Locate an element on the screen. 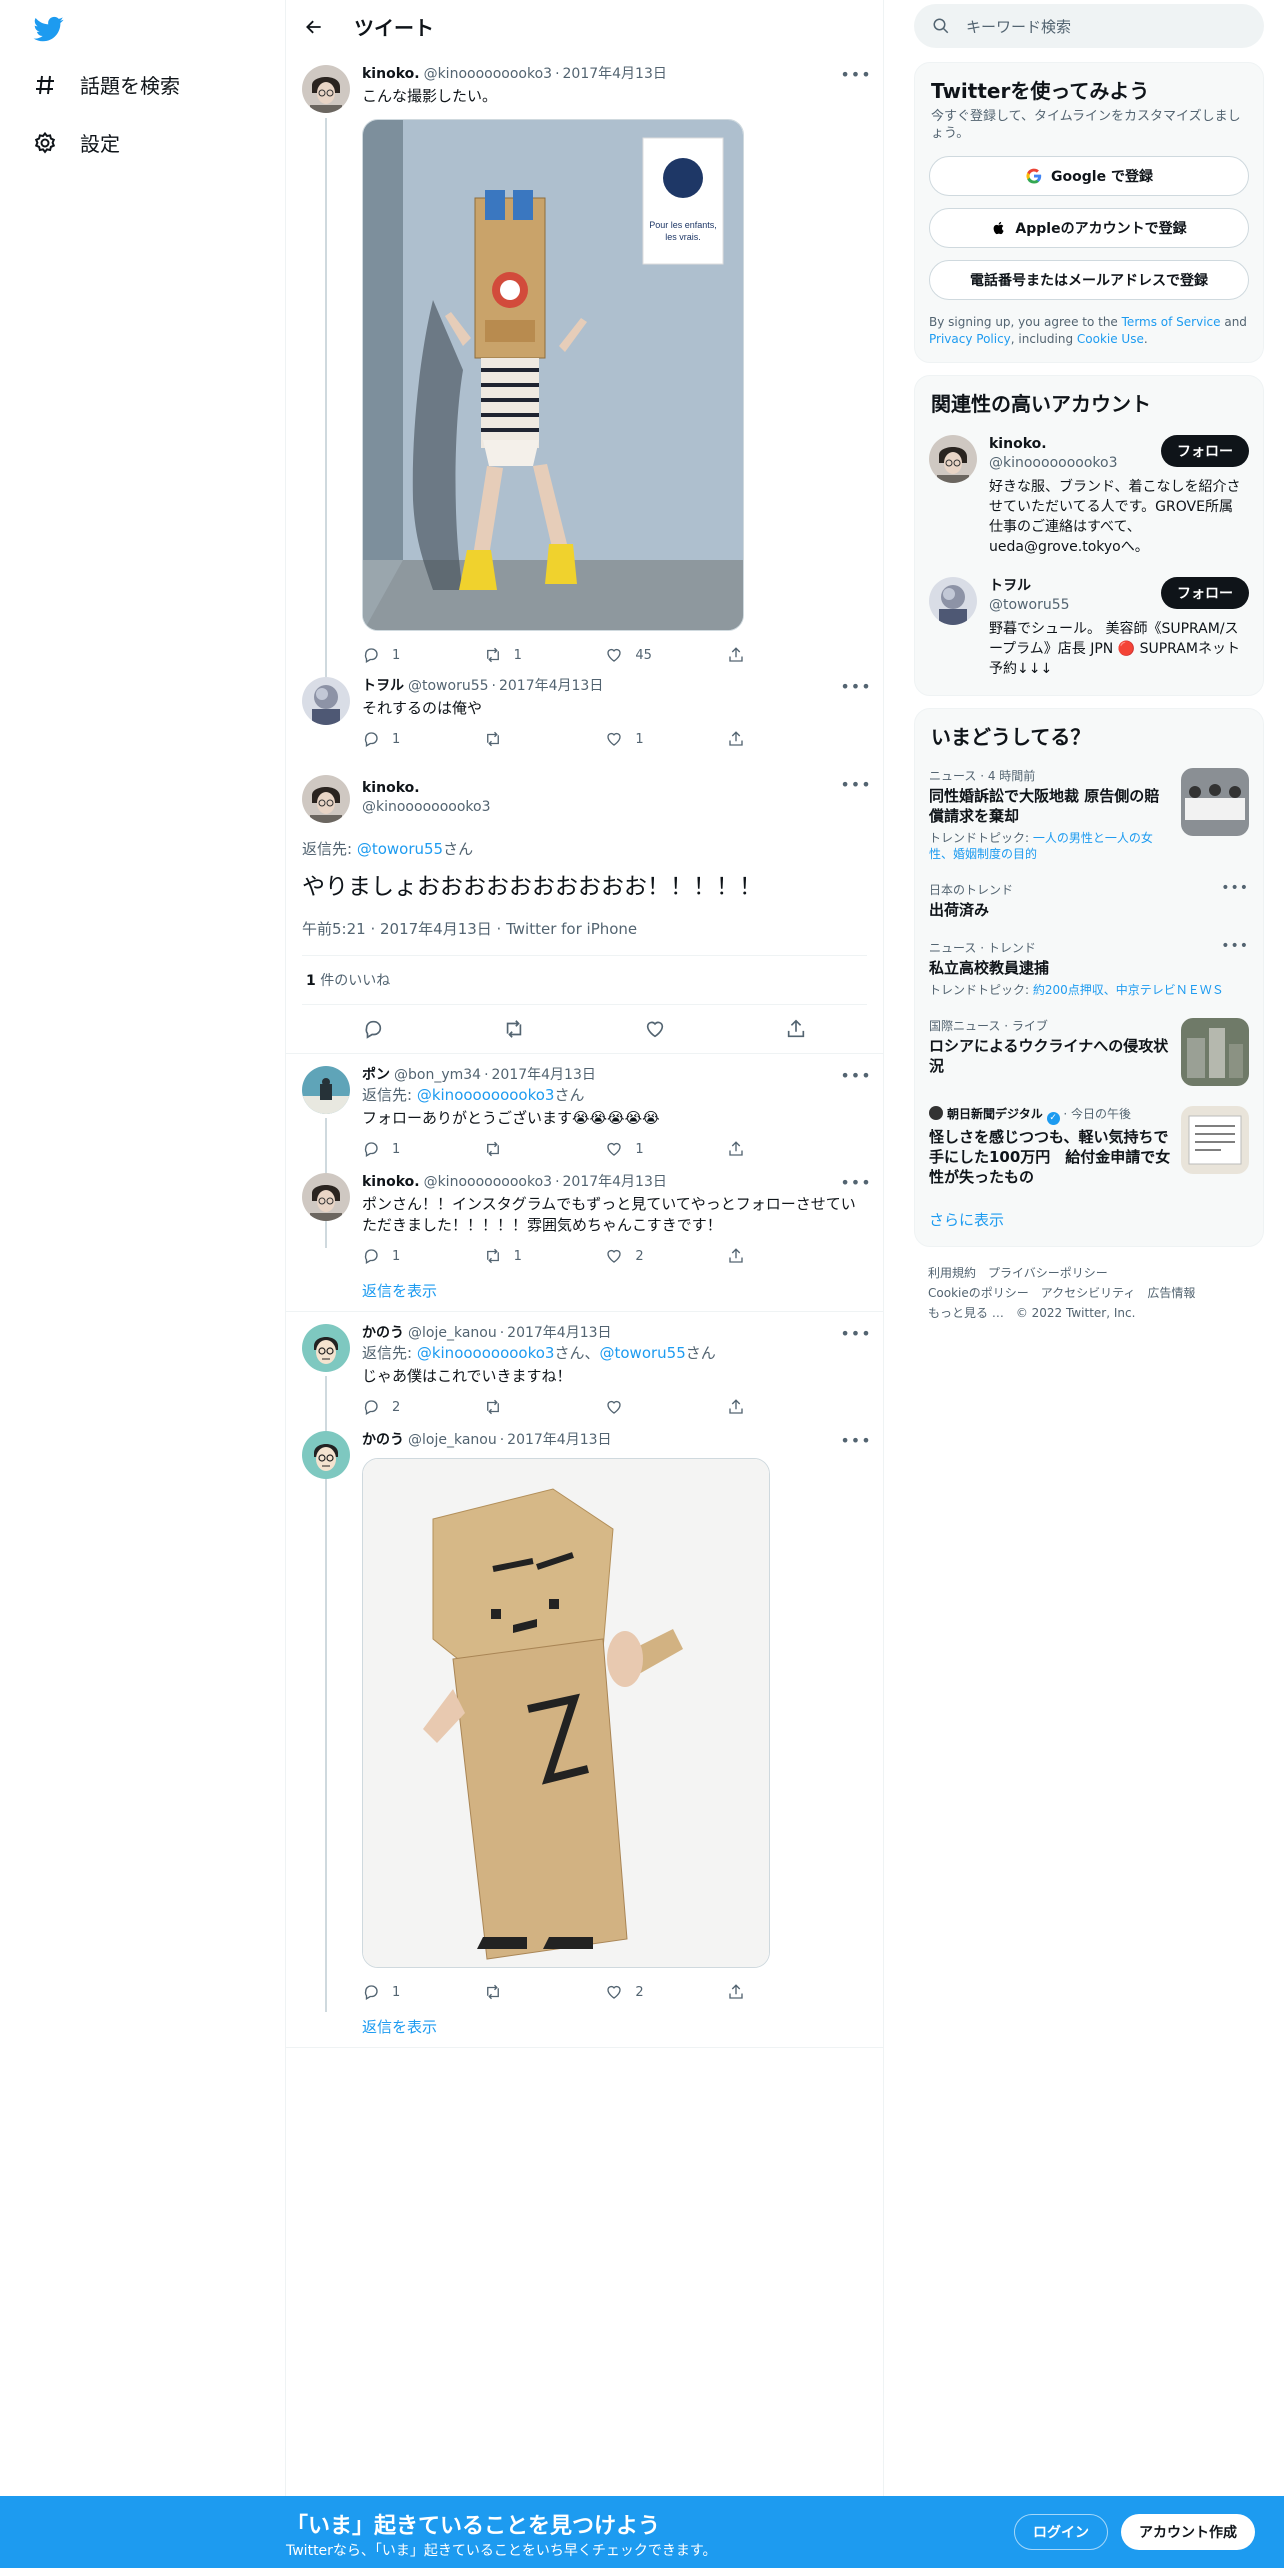  tweet-photo is located at coordinates (566, 1713).